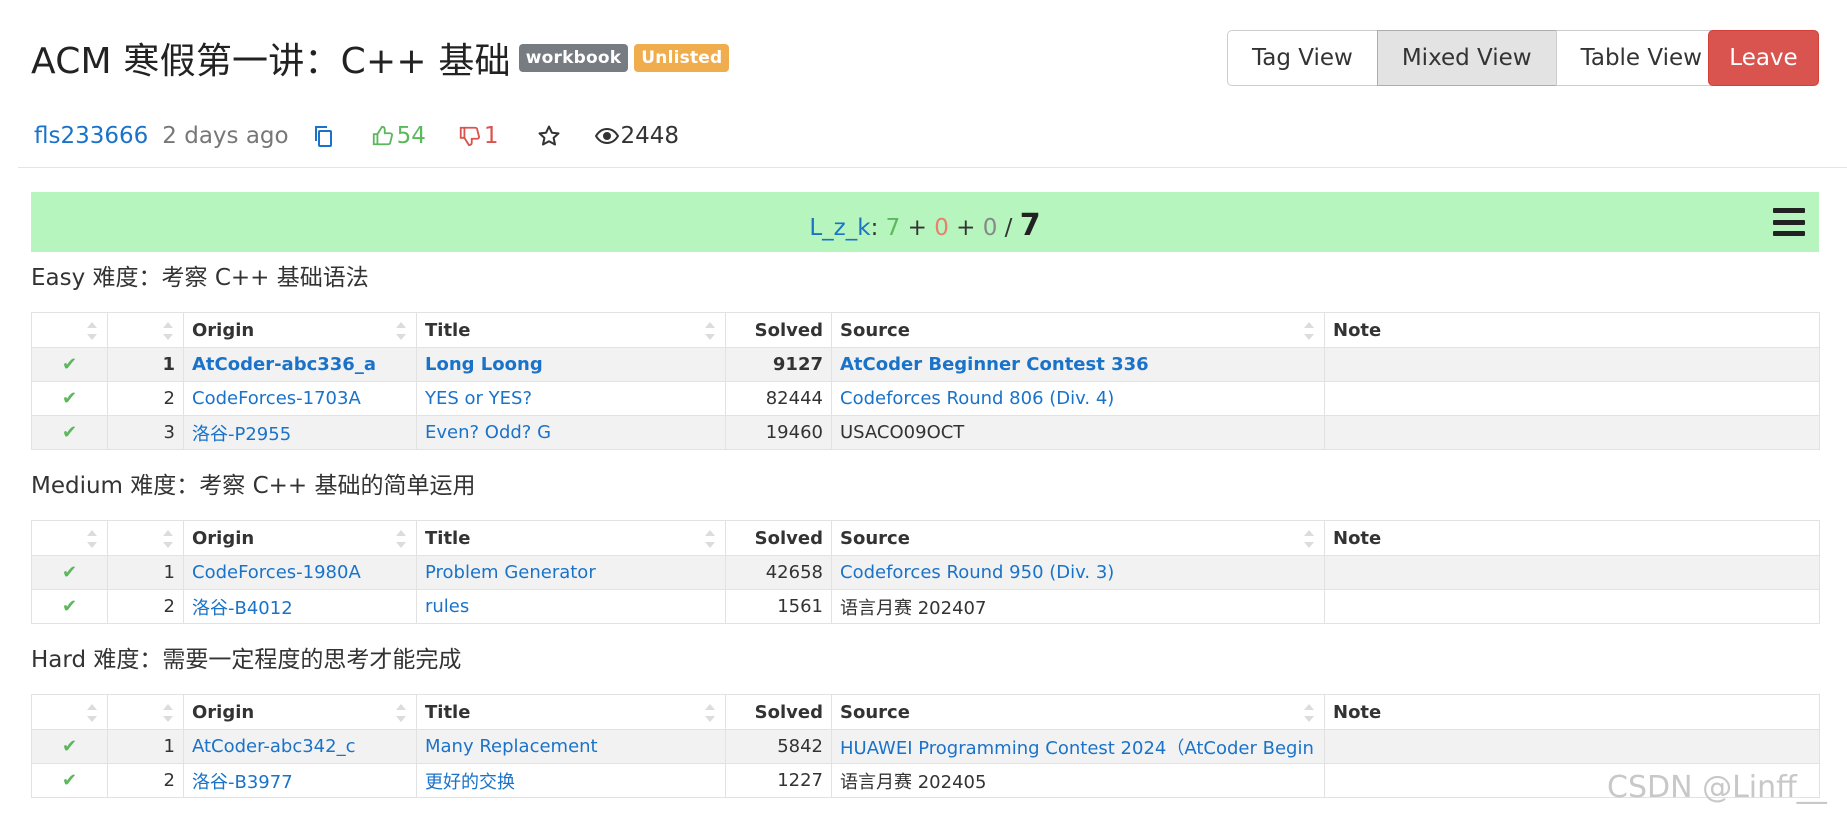 This screenshot has width=1847, height=823. Describe the element at coordinates (484, 364) in the screenshot. I see `problem-title-link: Long Loong` at that location.